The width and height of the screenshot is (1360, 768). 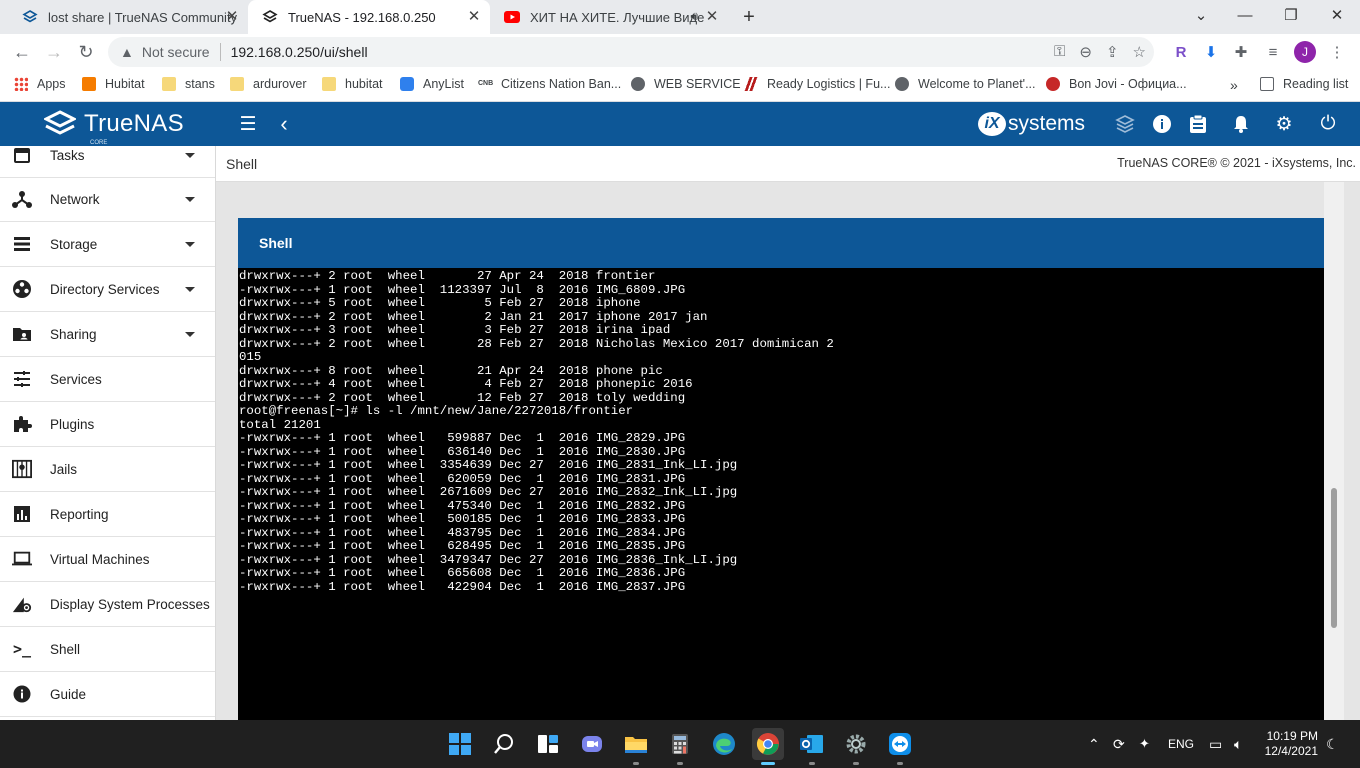 What do you see at coordinates (1059, 52) in the screenshot?
I see `key-icon: ⚿` at bounding box center [1059, 52].